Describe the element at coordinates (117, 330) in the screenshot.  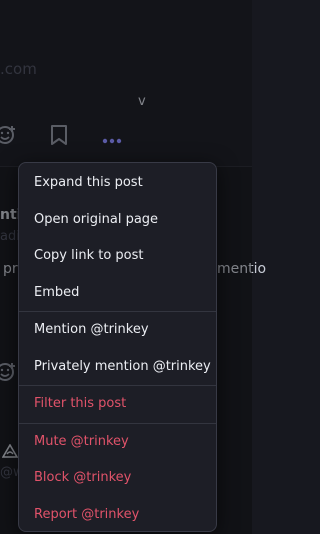
I see `menu-item-mention: Mention @trinkey` at that location.